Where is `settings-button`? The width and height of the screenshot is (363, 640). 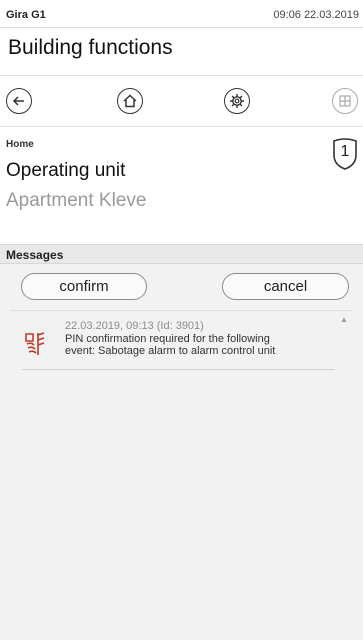
settings-button is located at coordinates (237, 101).